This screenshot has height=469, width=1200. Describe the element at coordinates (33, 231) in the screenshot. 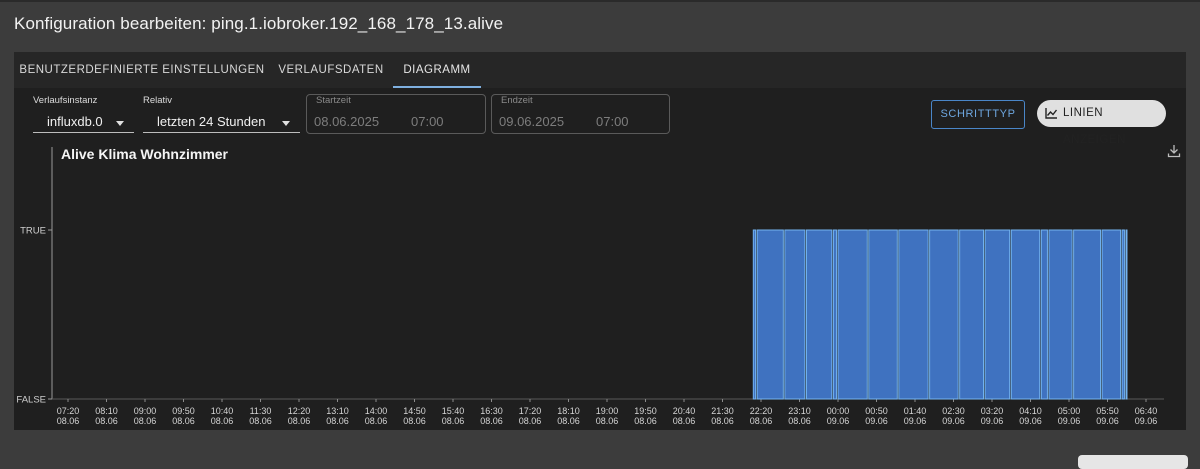

I see `y-tick-label: TRUE` at that location.